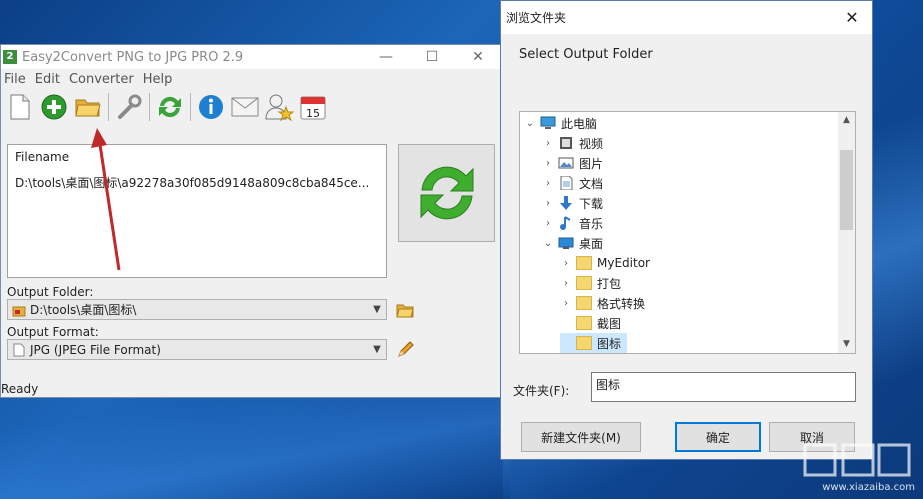  I want to click on tree-item-desktop: ⌄ 桌面, so click(572, 243).